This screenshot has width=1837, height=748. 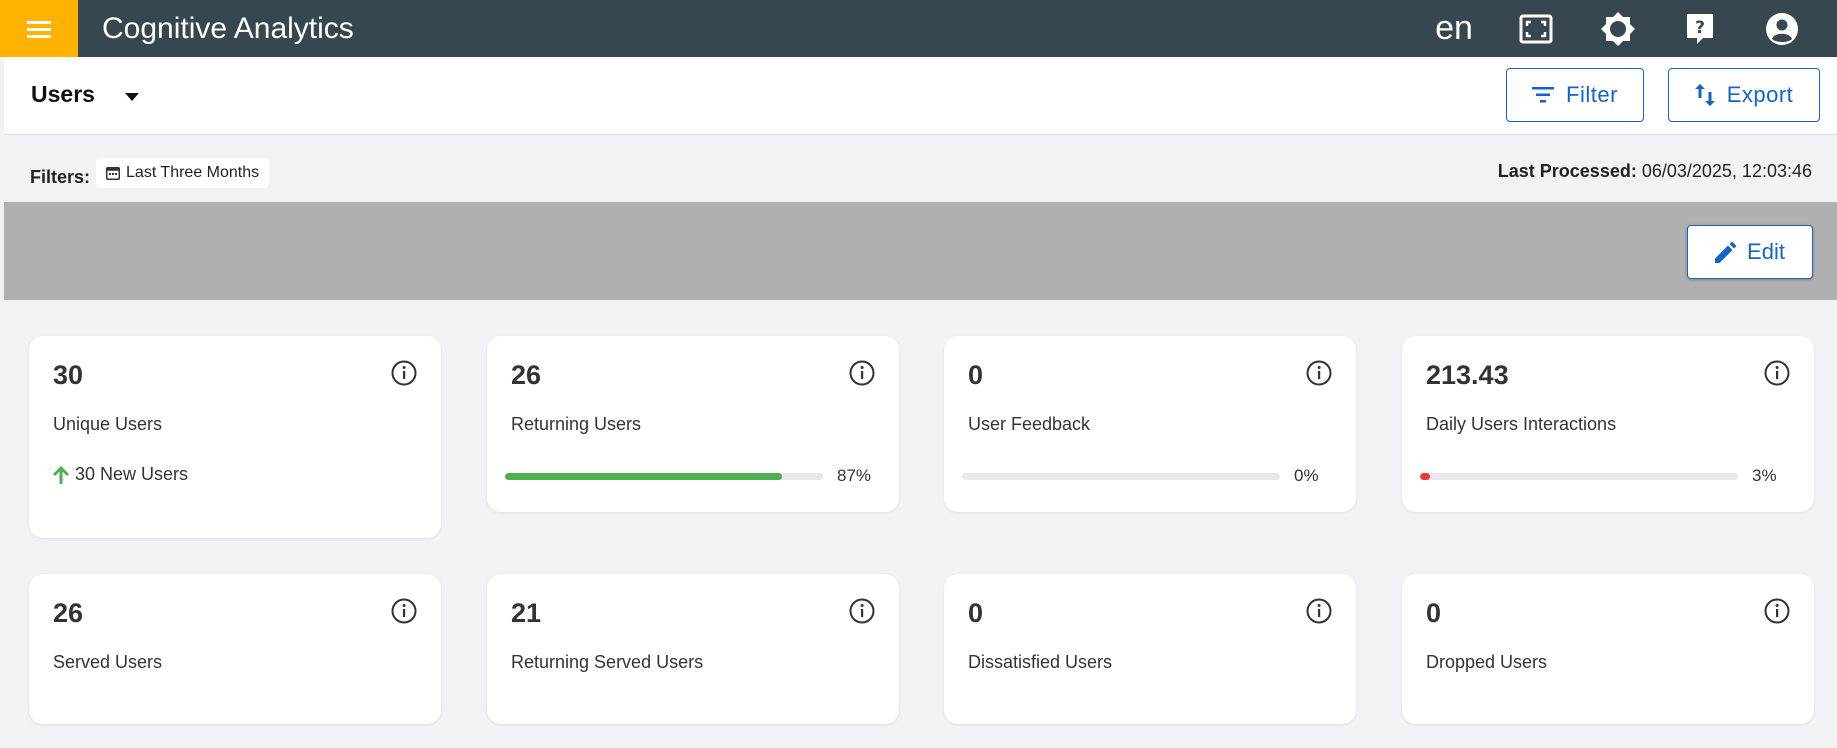 What do you see at coordinates (918, 28) in the screenshot?
I see `top-bar: Cognitive Analytics en ?` at bounding box center [918, 28].